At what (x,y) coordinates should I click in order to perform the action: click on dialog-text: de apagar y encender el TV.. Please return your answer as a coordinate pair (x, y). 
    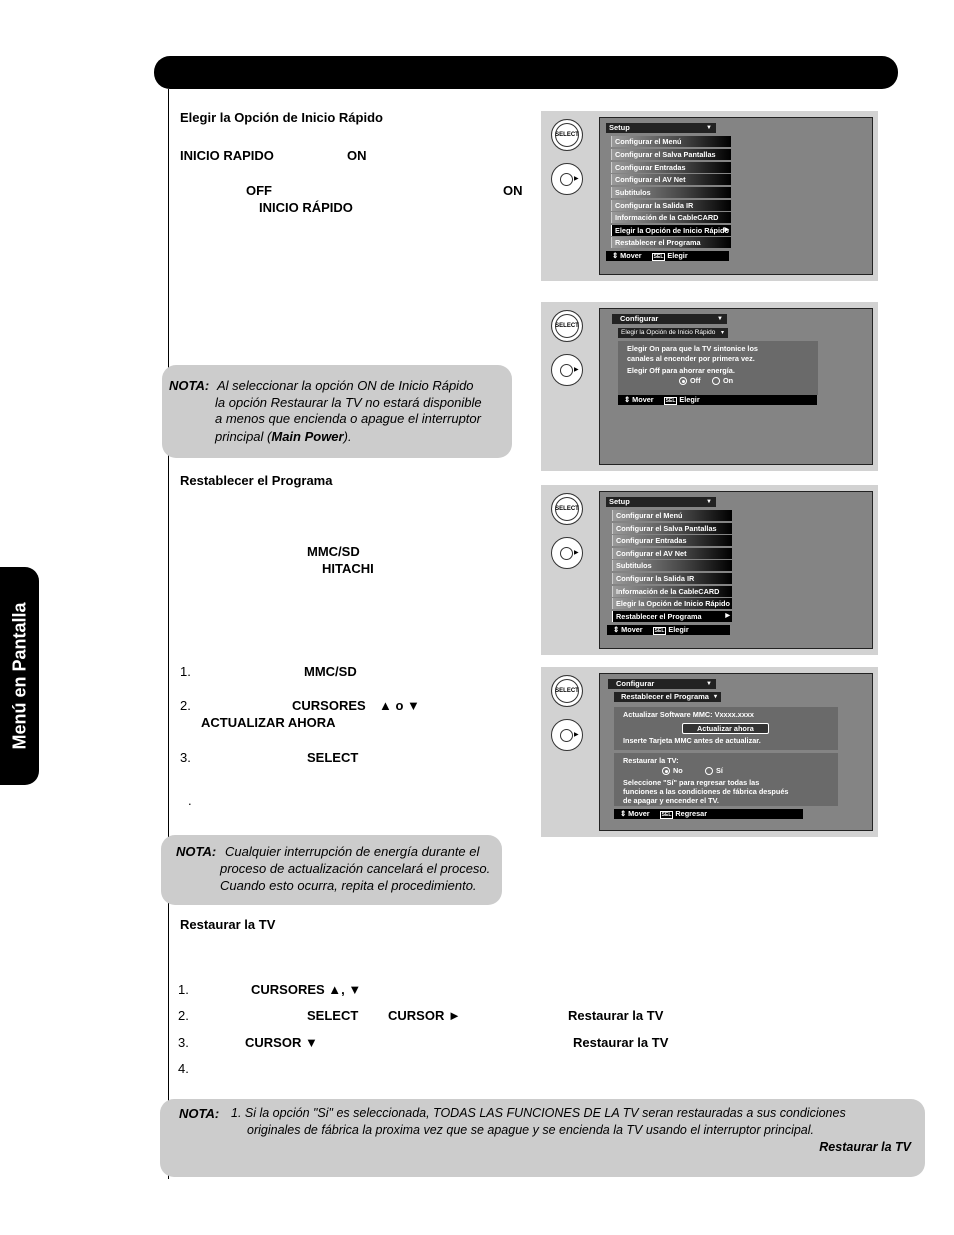
    Looking at the image, I should click on (671, 800).